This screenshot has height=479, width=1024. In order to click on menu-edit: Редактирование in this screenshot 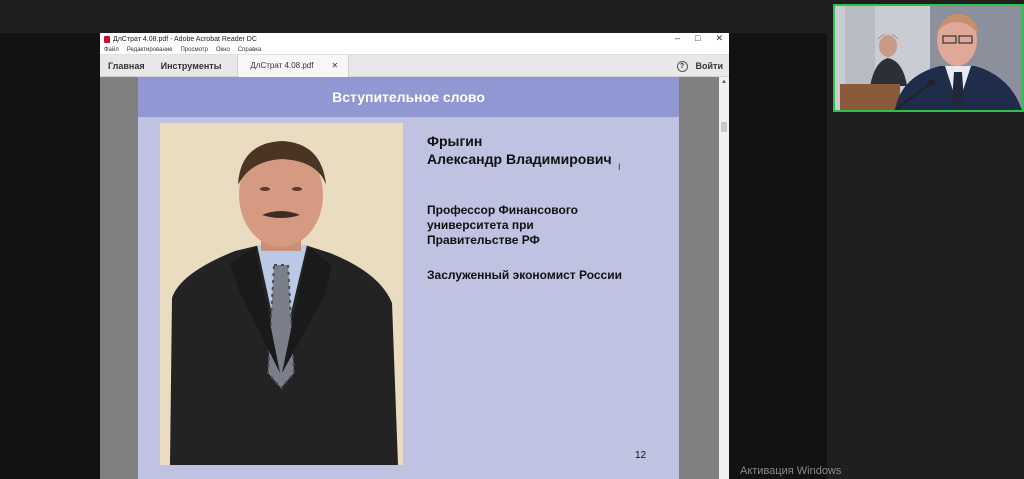, I will do `click(150, 50)`.